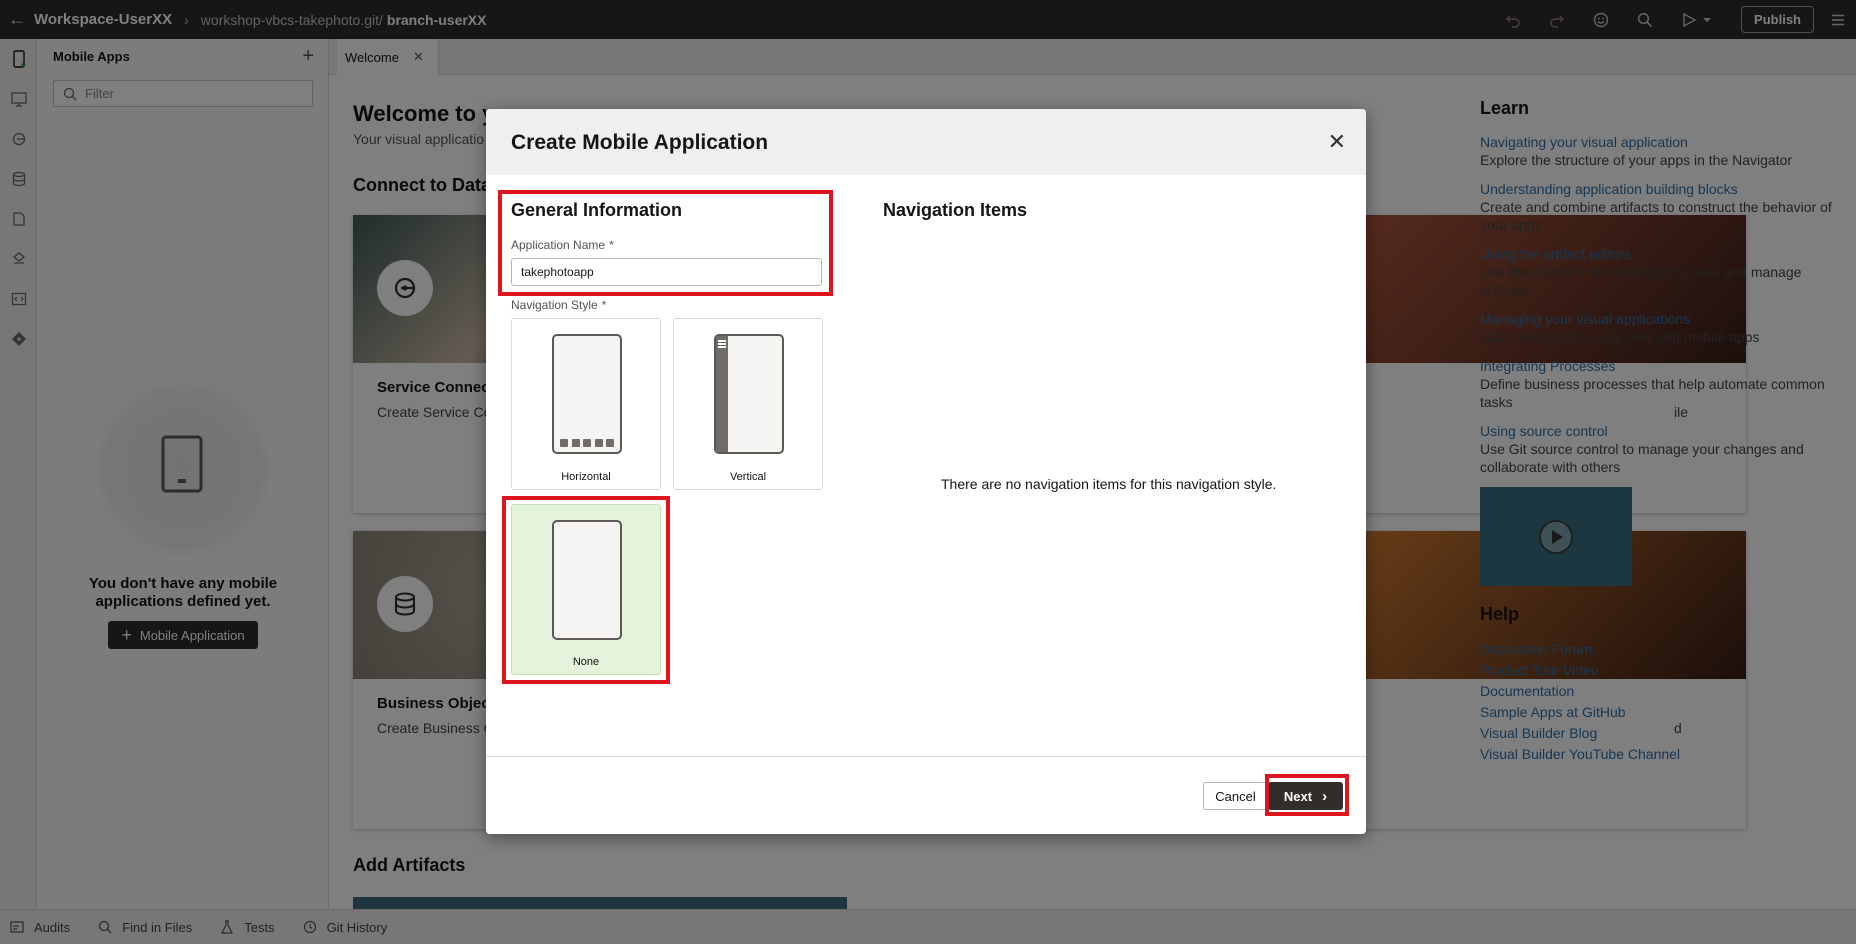 The height and width of the screenshot is (944, 1856). What do you see at coordinates (559, 305) in the screenshot?
I see `navigation-style-label: Navigation Style *` at bounding box center [559, 305].